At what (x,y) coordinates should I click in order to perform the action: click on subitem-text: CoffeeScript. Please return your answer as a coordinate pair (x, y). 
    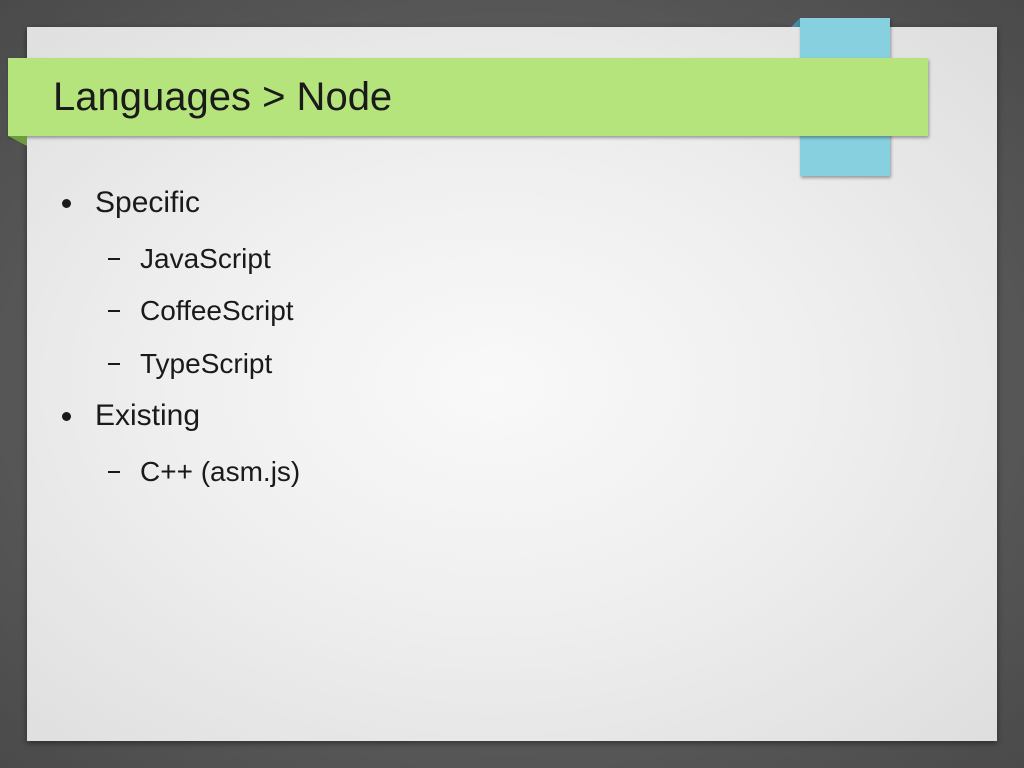
    Looking at the image, I should click on (217, 310).